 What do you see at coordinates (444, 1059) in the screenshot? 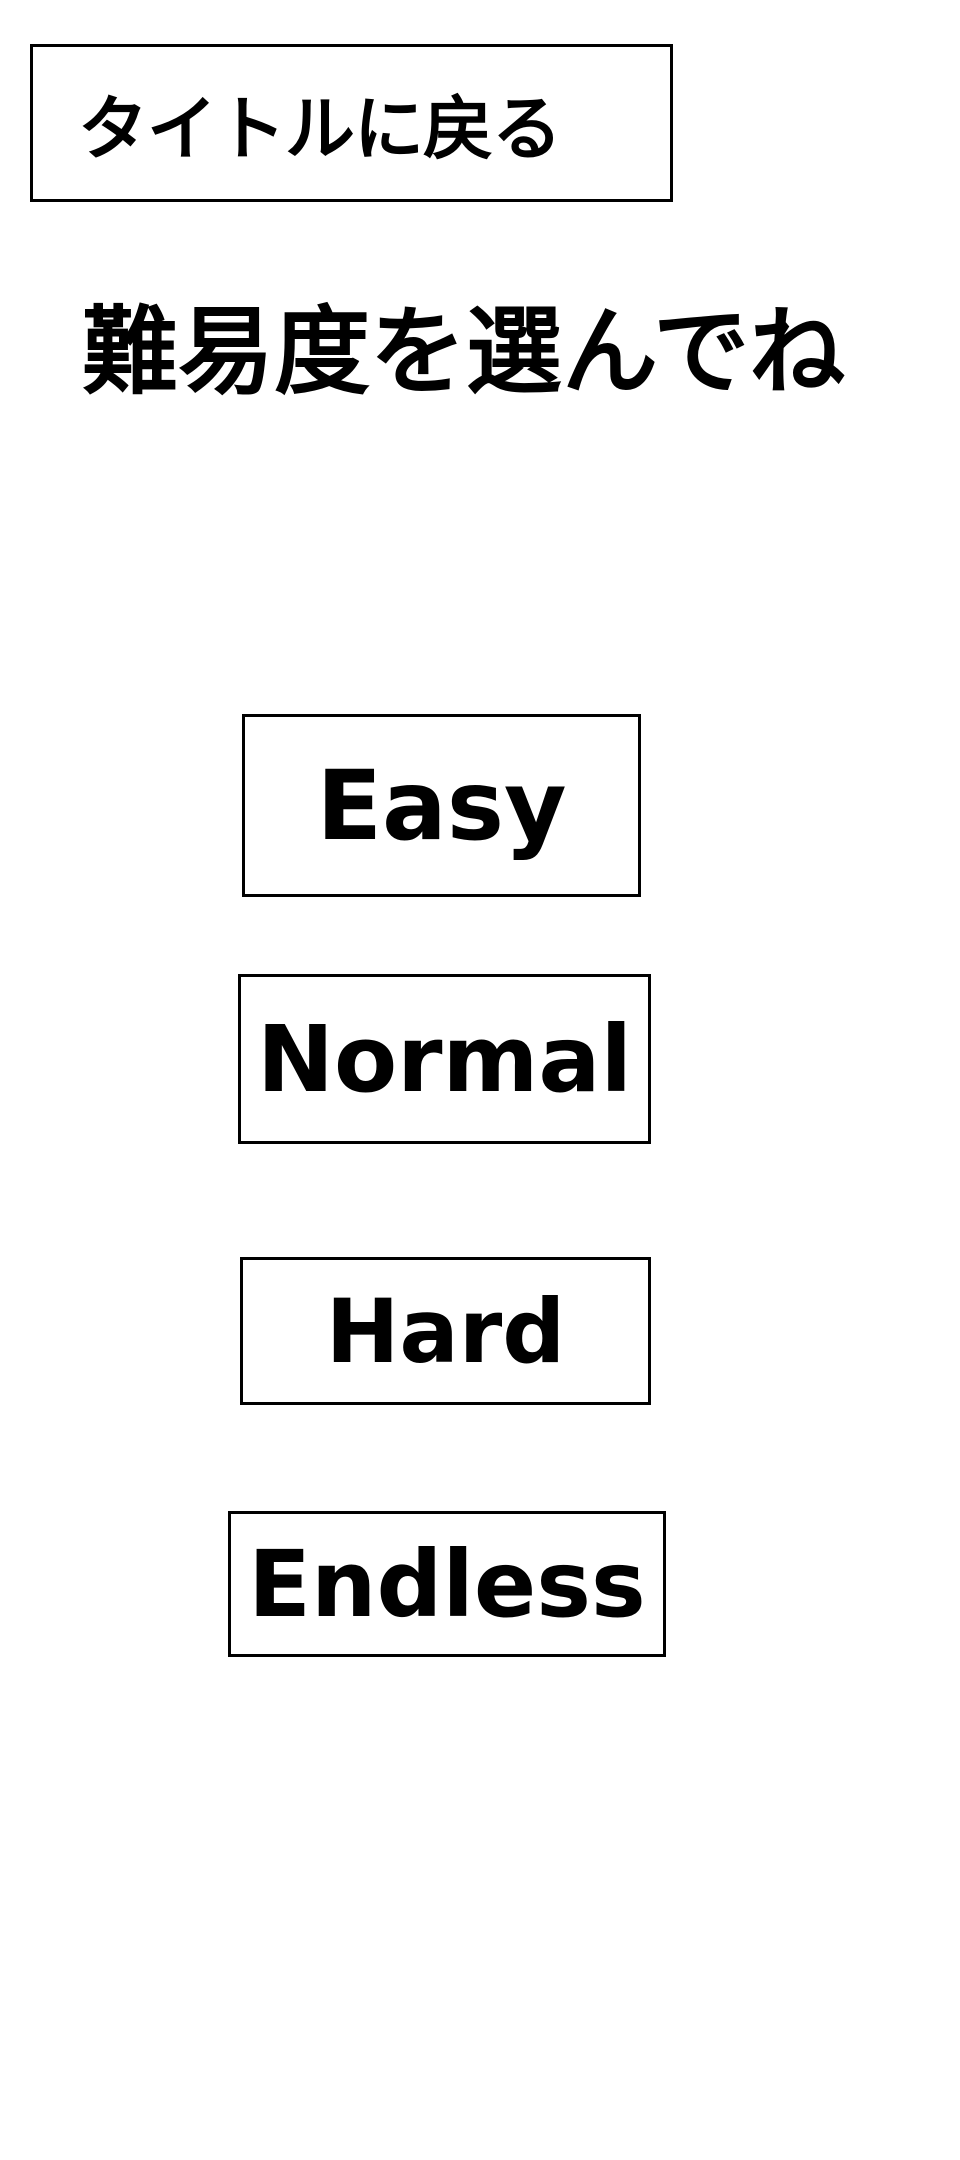
I see `normal-difficulty-button: Normal` at bounding box center [444, 1059].